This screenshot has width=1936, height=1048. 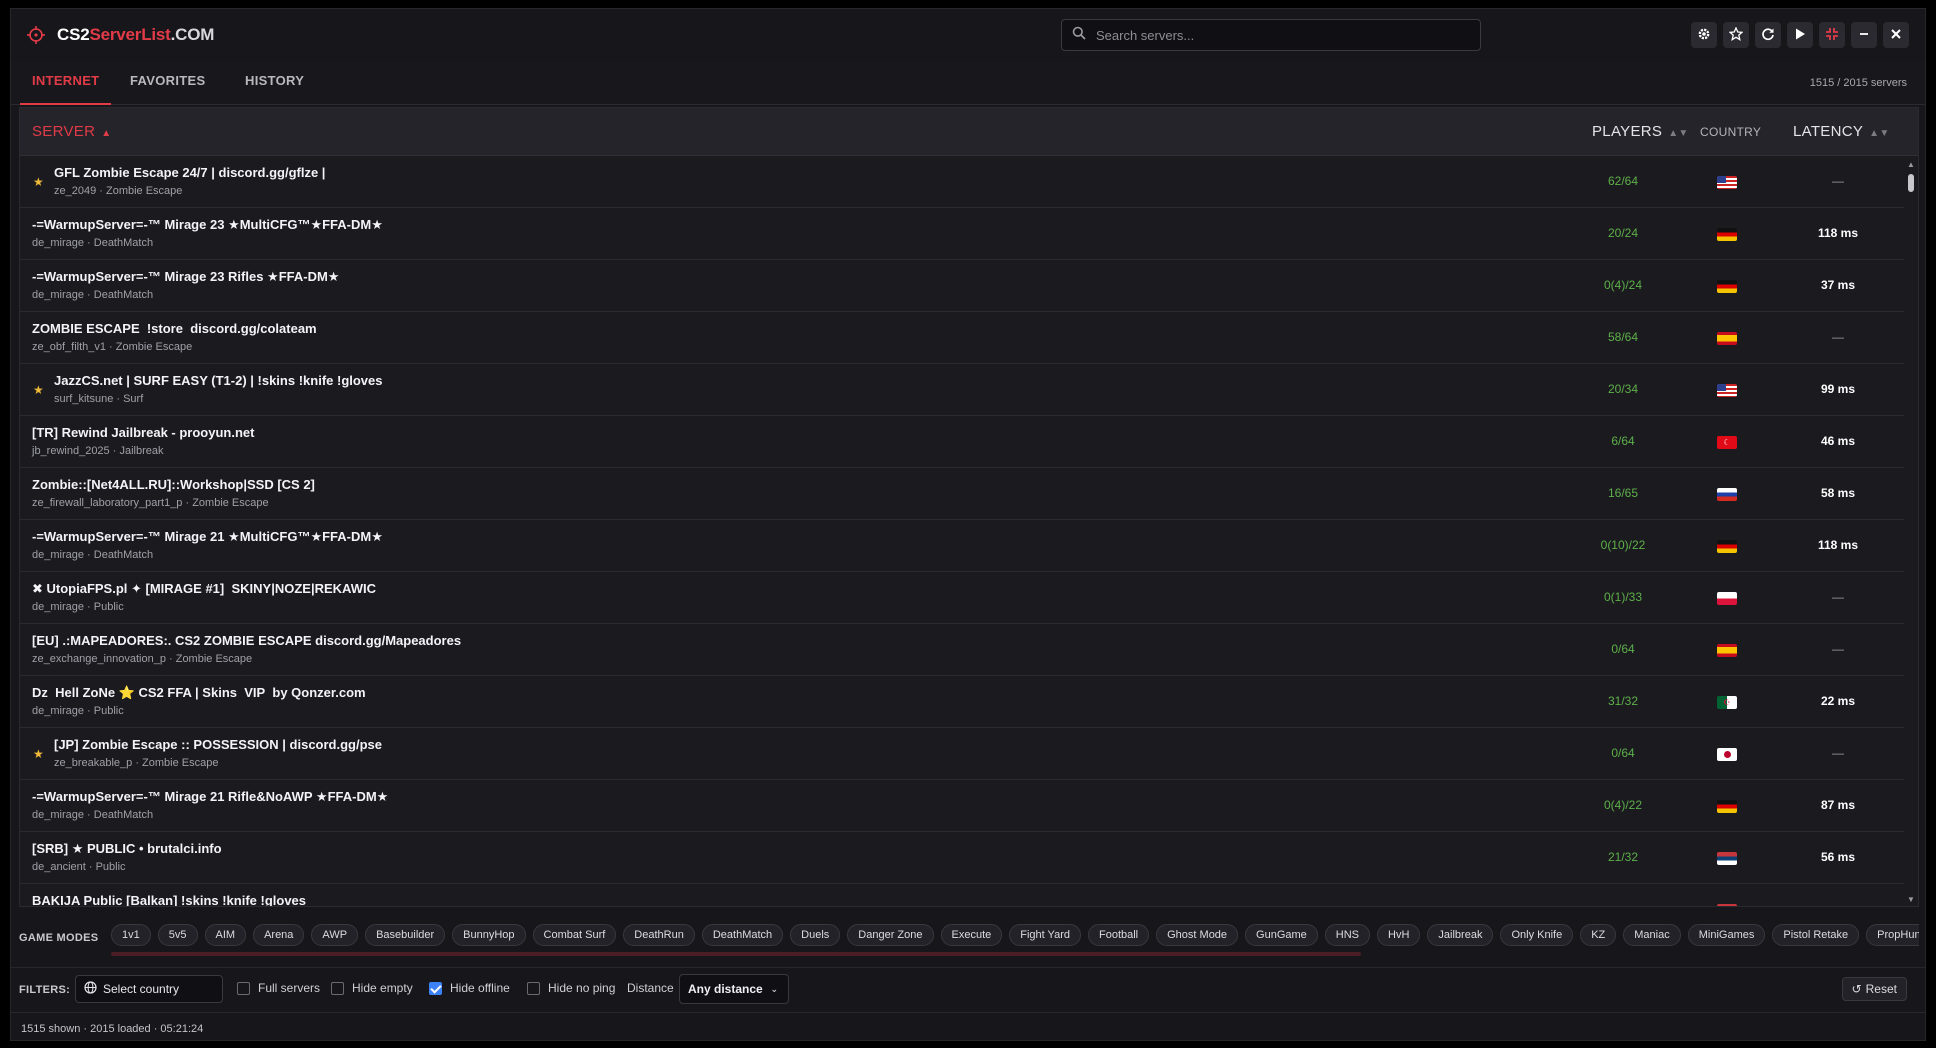 I want to click on close-button, so click(x=1896, y=35).